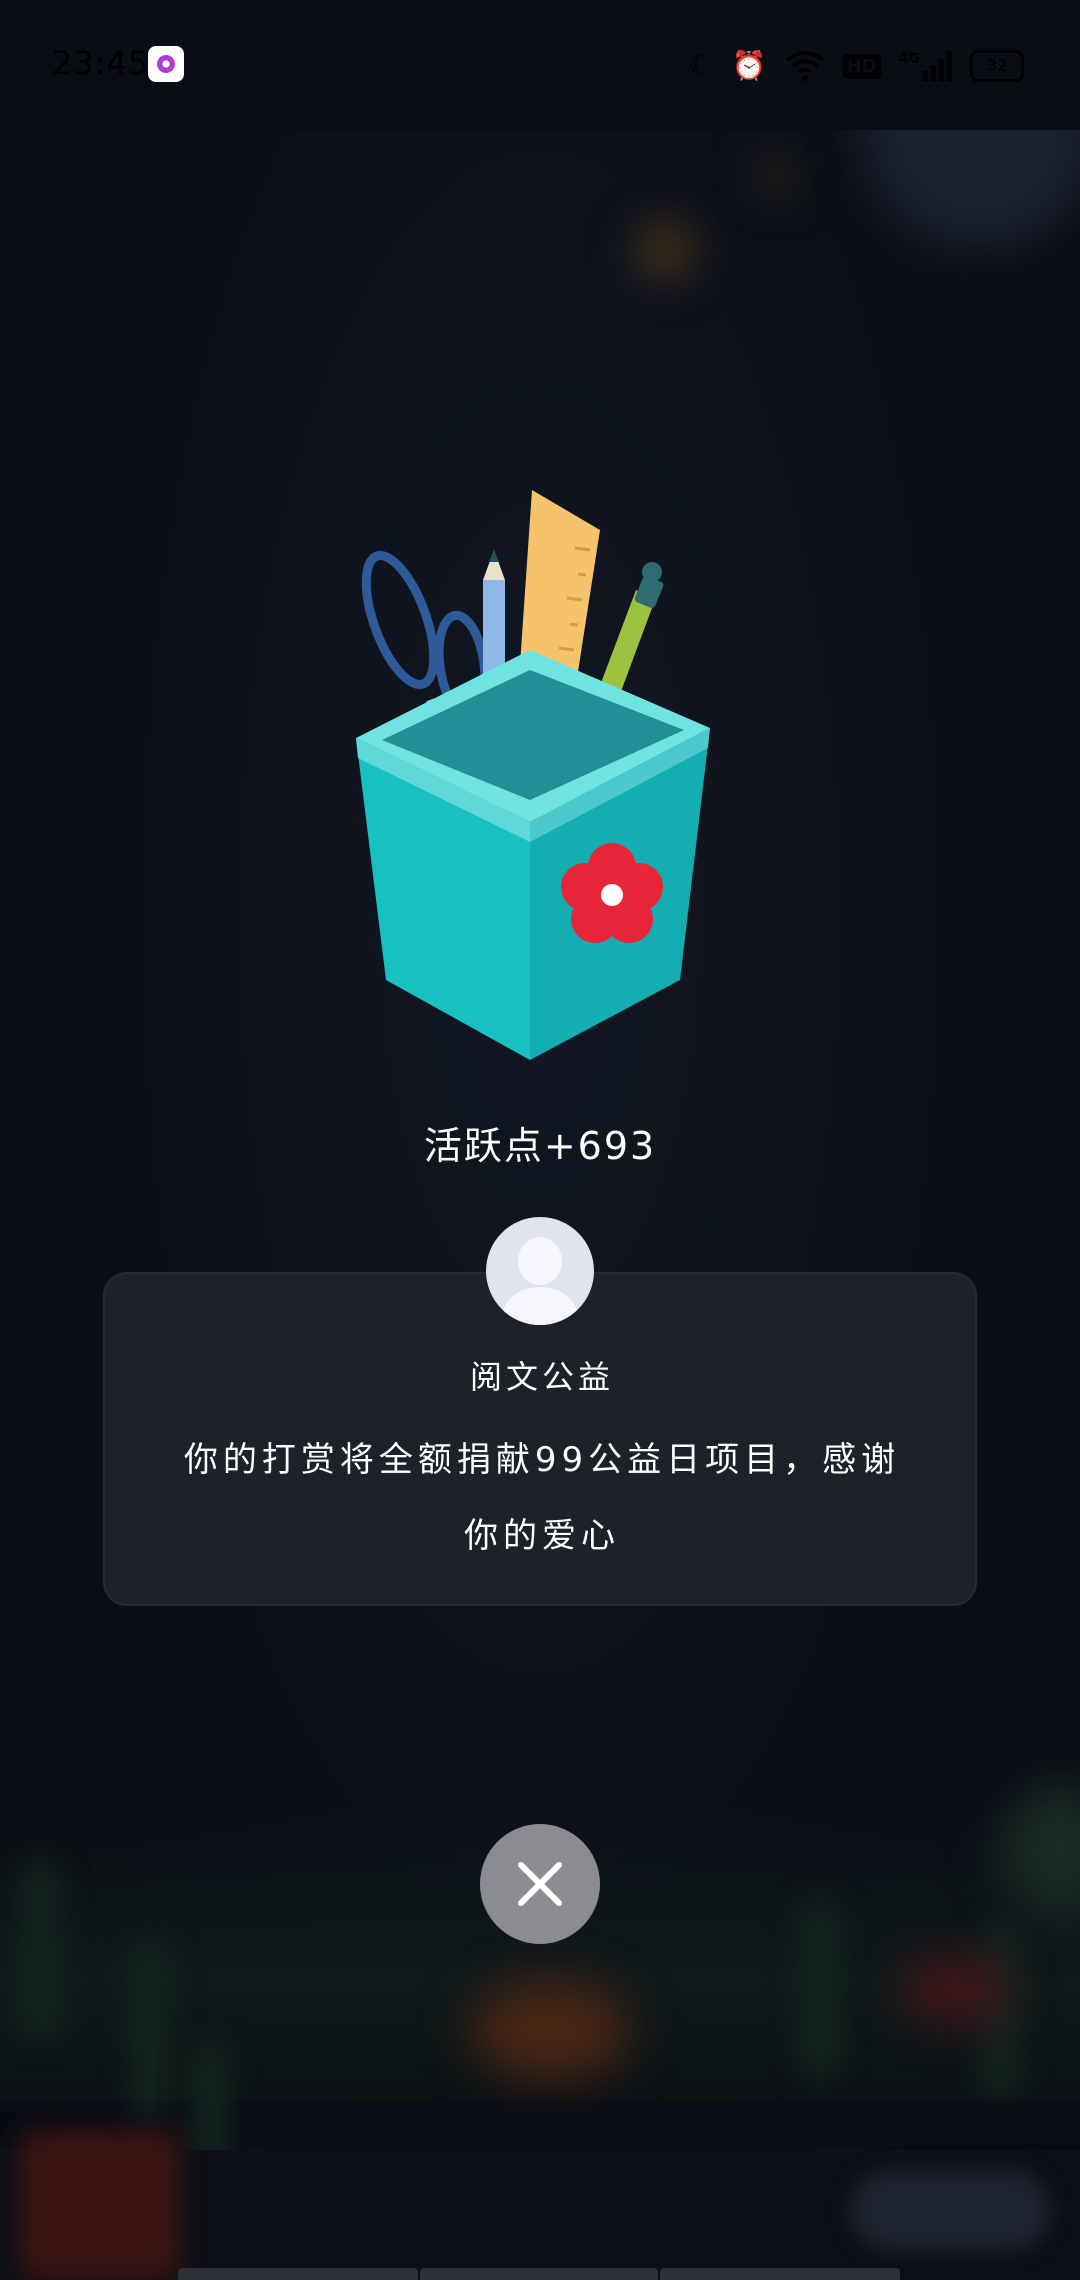  Describe the element at coordinates (166, 64) in the screenshot. I see `app-notification-icon` at that location.